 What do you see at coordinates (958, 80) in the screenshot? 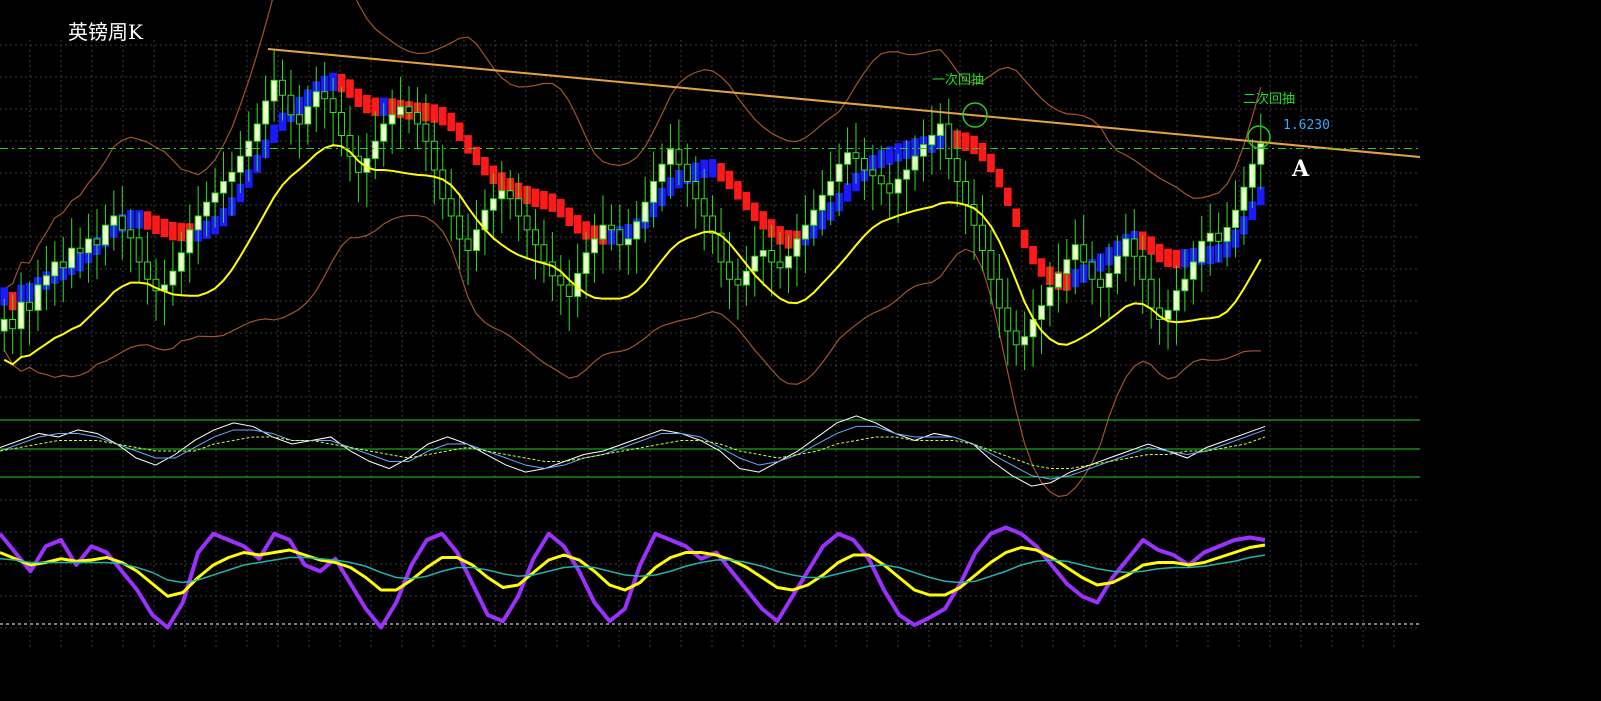
I see `first-pullback-label: 一次回抽` at bounding box center [958, 80].